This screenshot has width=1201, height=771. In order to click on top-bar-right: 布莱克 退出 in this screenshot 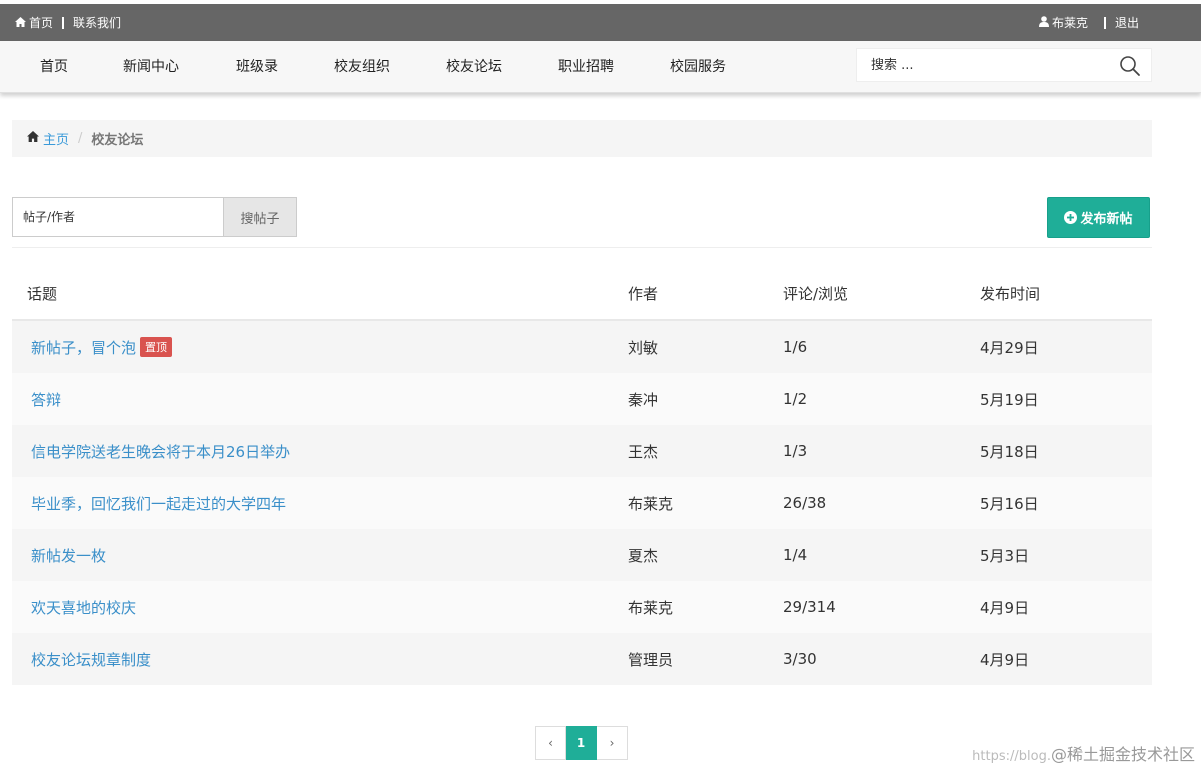, I will do `click(1088, 22)`.